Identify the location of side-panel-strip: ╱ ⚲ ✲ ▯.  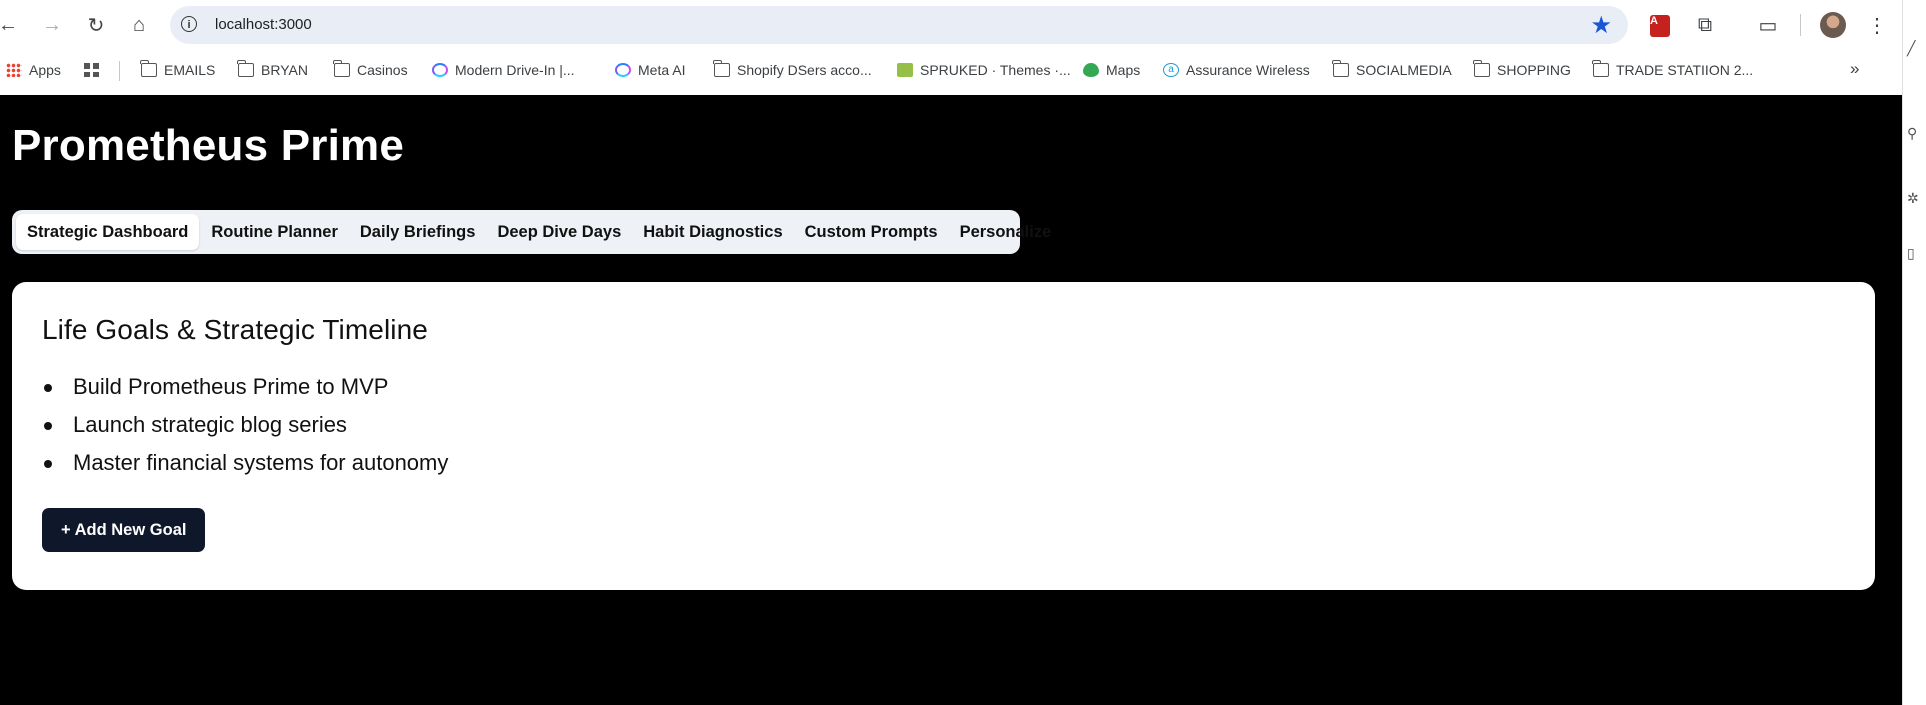
(1914, 352).